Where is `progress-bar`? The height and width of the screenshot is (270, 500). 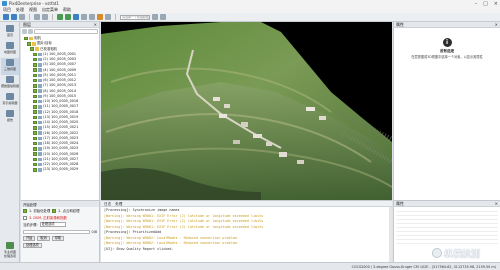
progress-bar is located at coordinates (56, 231).